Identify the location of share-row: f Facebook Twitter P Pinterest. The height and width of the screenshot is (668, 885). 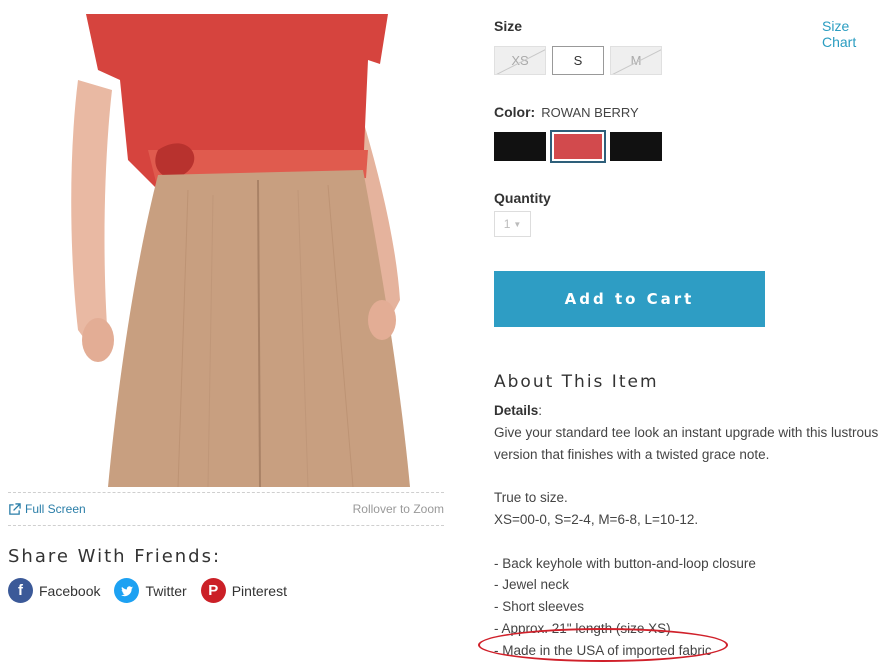
(147, 590).